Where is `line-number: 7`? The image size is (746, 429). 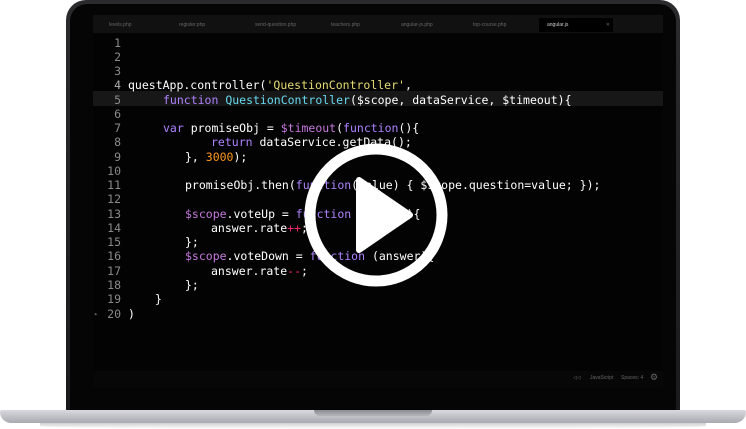 line-number: 7 is located at coordinates (117, 128).